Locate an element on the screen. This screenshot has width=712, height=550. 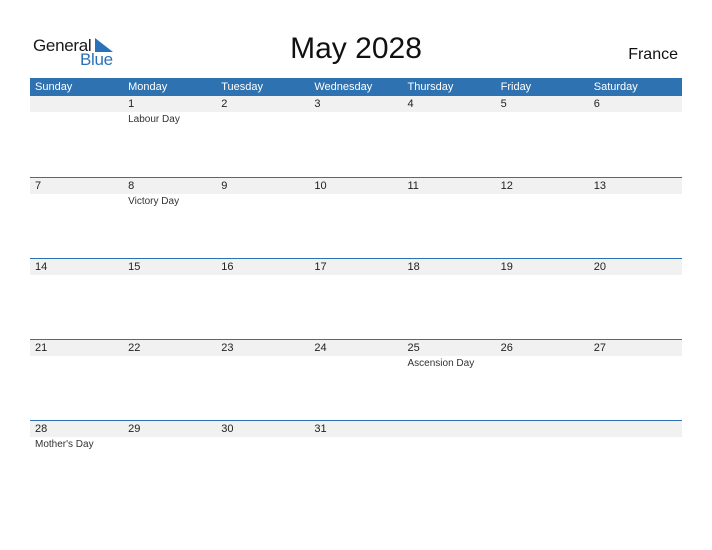
day-cell: 22 is located at coordinates (169, 355).